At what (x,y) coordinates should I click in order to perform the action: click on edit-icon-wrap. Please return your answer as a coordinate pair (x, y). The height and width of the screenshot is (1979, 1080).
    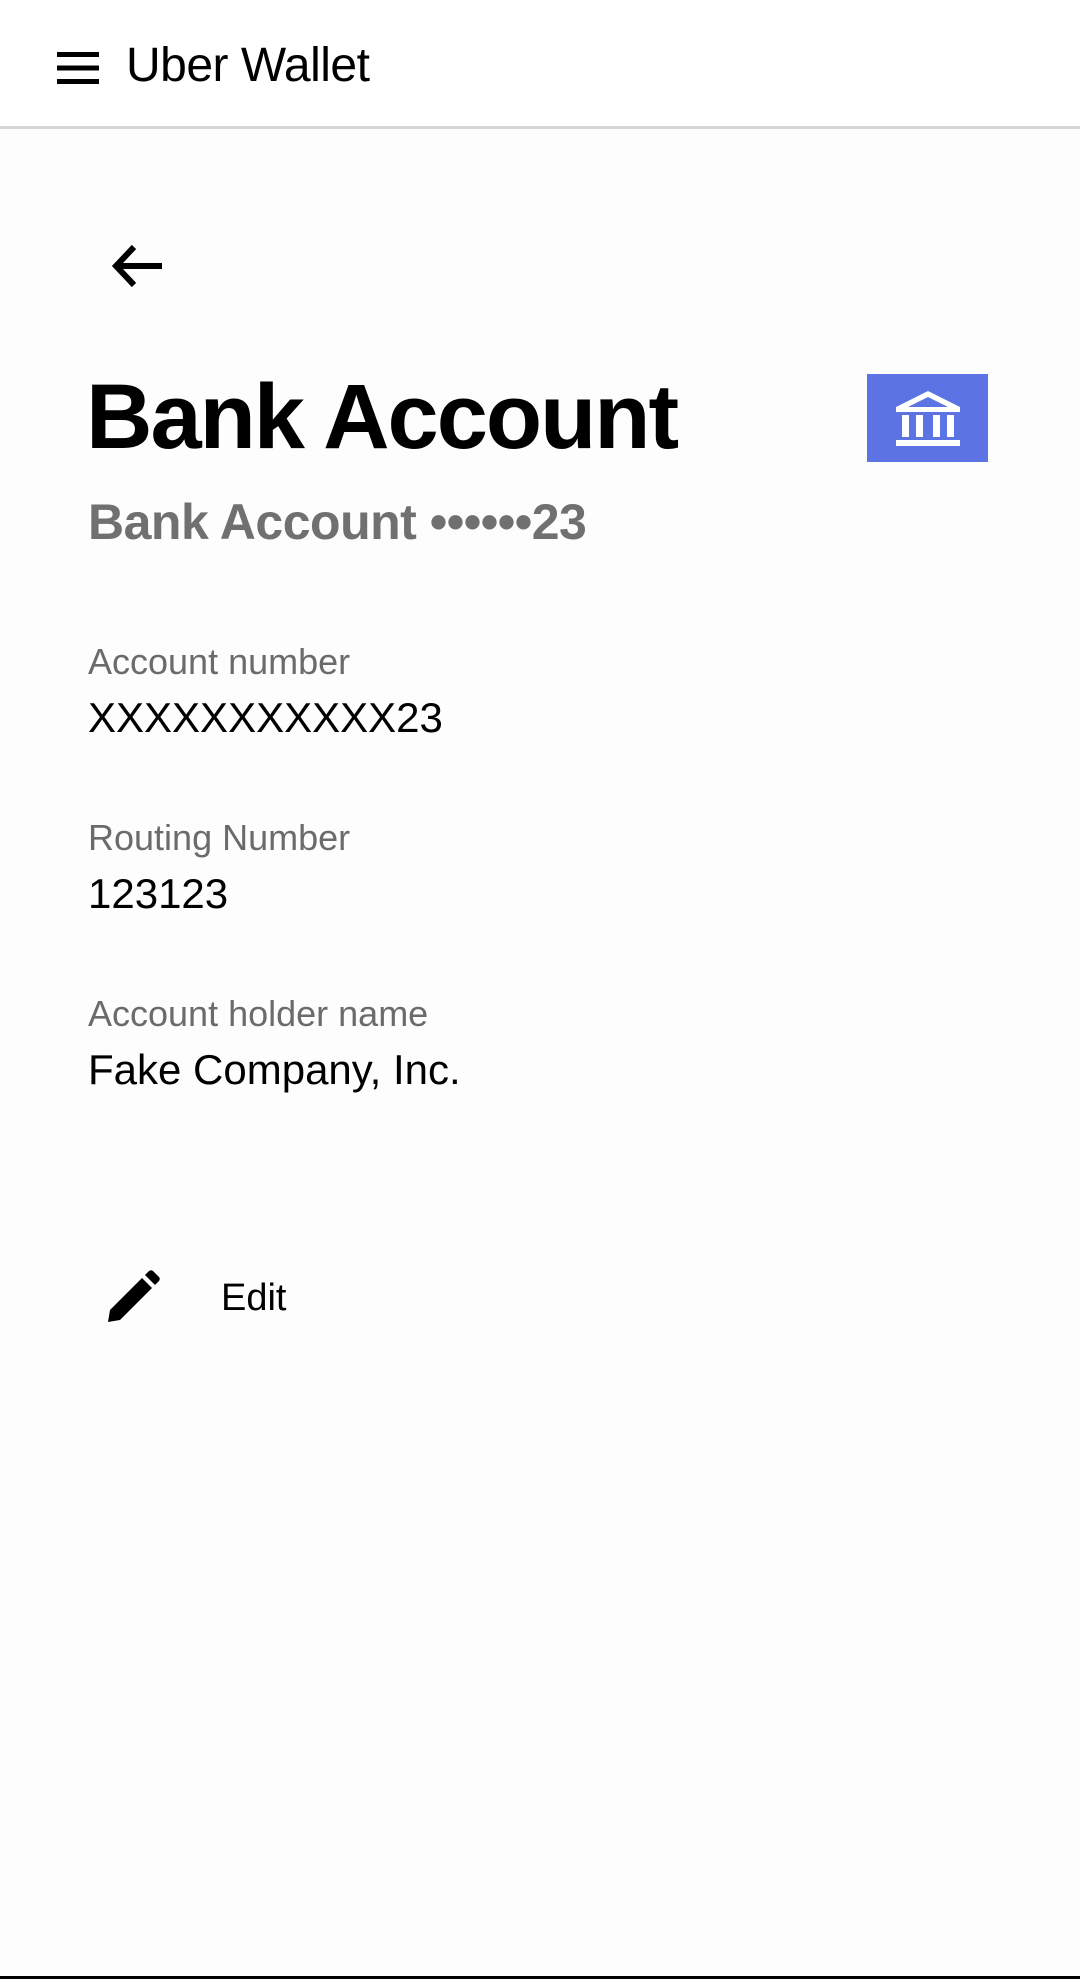
    Looking at the image, I should click on (132, 1298).